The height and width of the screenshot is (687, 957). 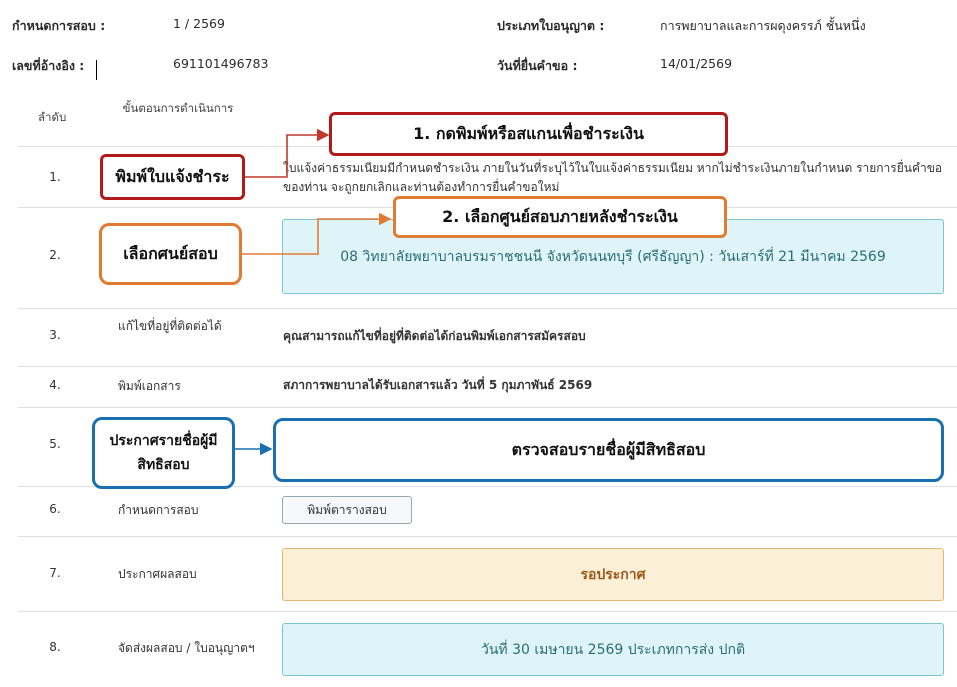 I want to click on callout-step1: 1. กดพิมพ์หรือสแกนเพื่อชำระเงิน, so click(x=528, y=134).